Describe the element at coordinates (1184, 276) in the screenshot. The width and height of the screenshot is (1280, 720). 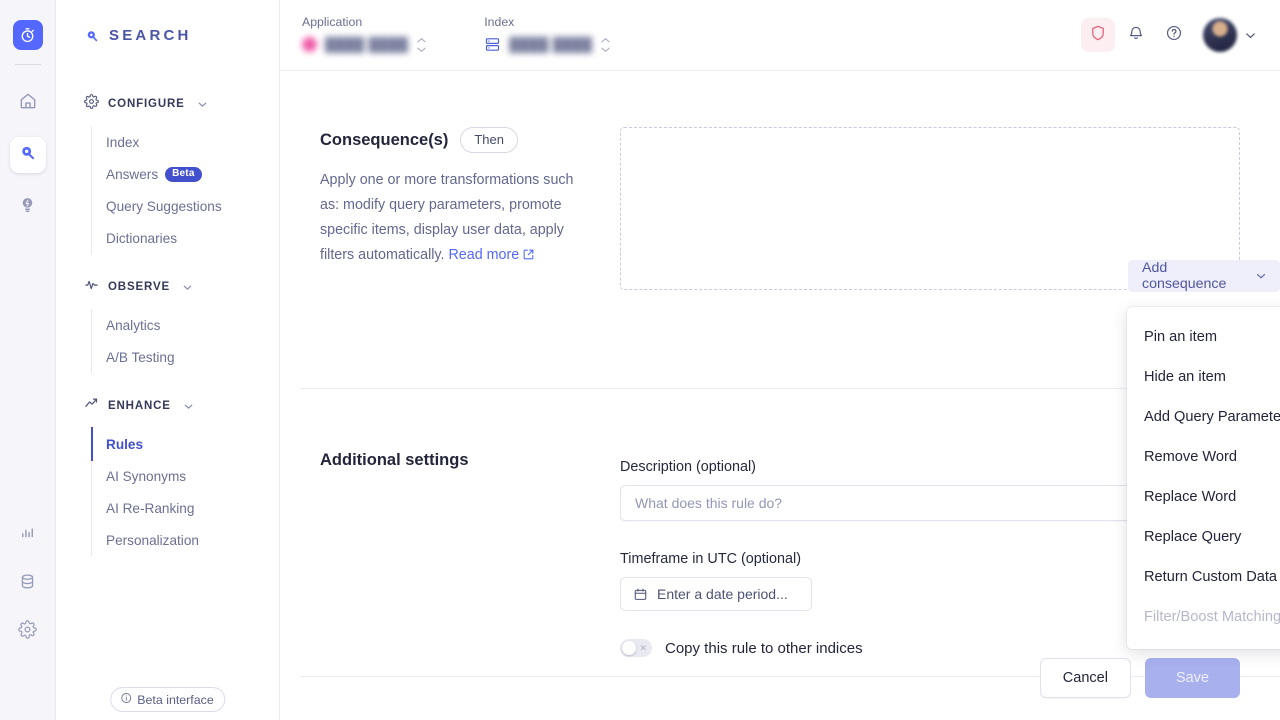
I see `add-consequence-label: Add consequence` at that location.